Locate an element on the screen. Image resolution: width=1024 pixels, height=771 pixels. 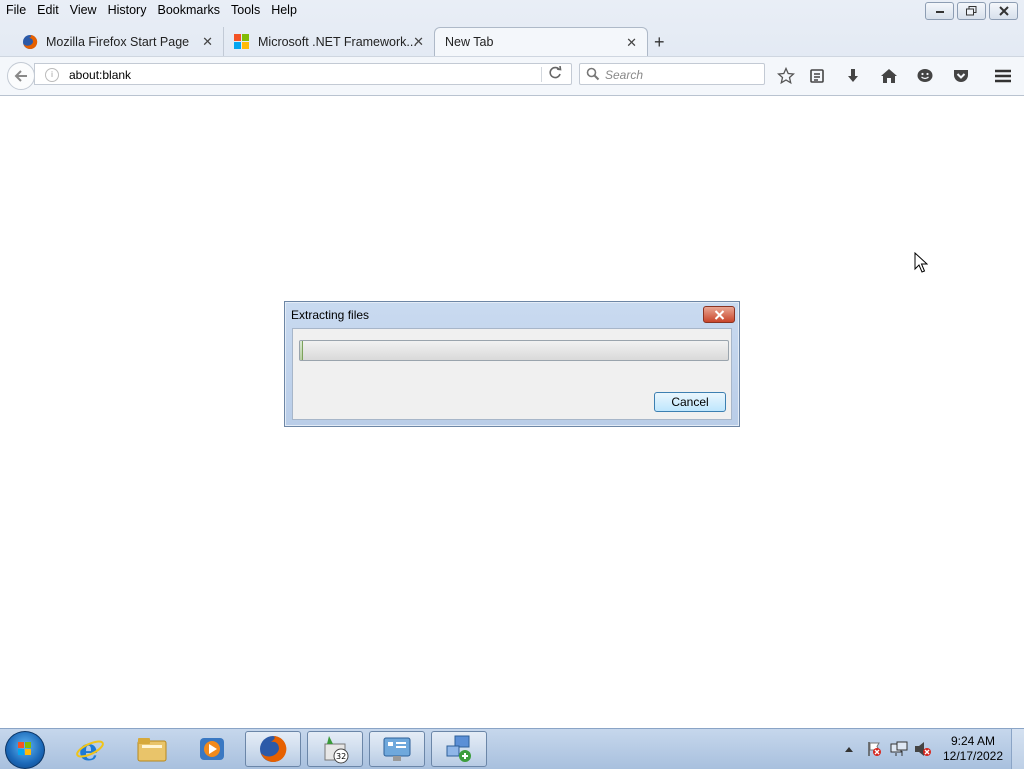
taskbar-firefox is located at coordinates (273, 749).